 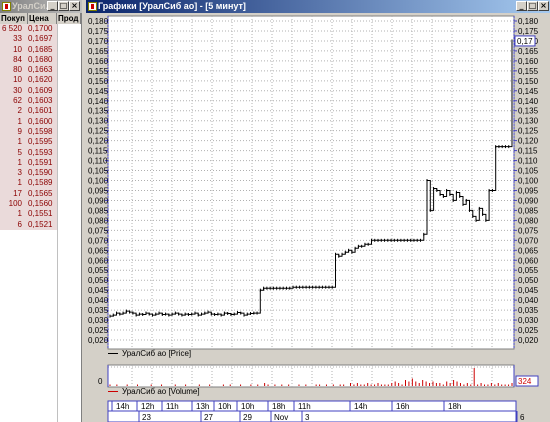 What do you see at coordinates (98, 141) in the screenshot?
I see `y-tick-label-left: 0,120` at bounding box center [98, 141].